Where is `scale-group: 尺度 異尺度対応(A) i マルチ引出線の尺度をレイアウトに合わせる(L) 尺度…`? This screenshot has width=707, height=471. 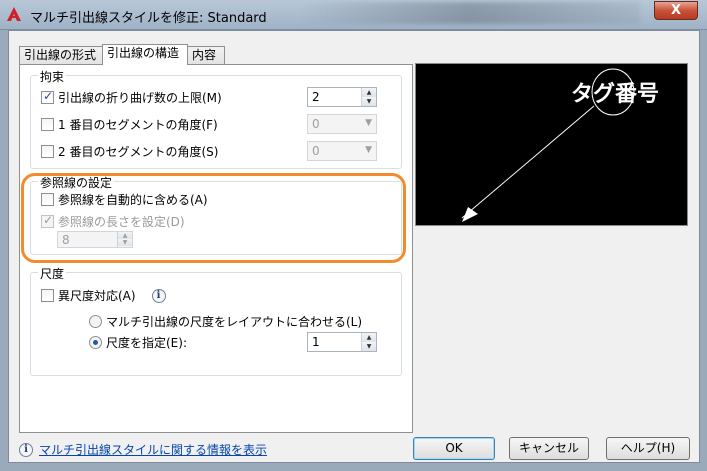
scale-group: 尺度 異尺度対応(A) i マルチ引出線の尺度をレイアウトに合わせる(L) 尺度… is located at coordinates (216, 320).